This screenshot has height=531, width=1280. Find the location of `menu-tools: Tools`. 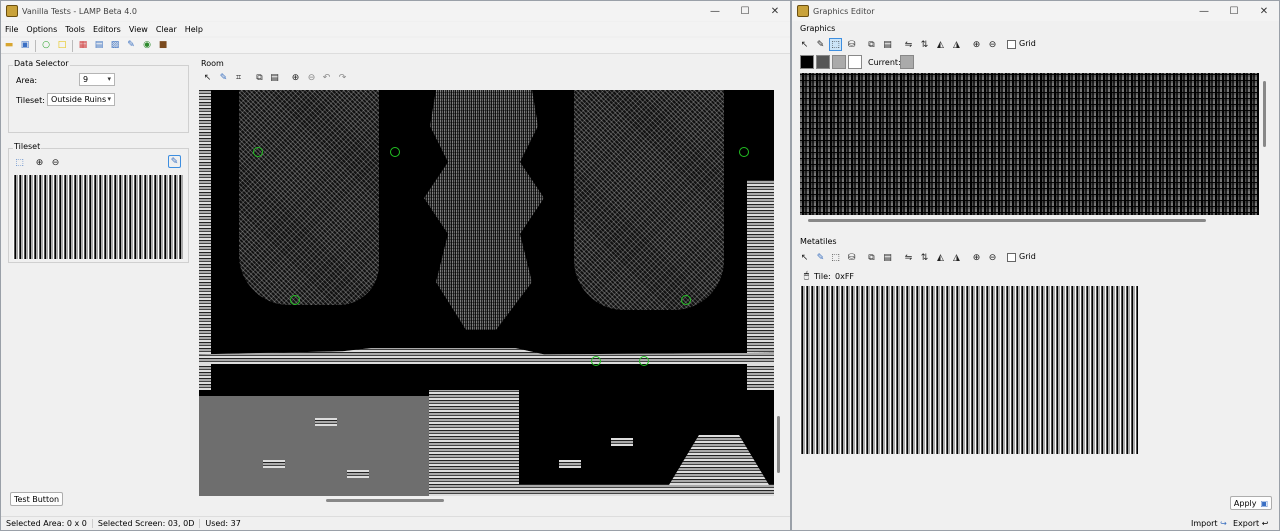

menu-tools: Tools is located at coordinates (75, 29).